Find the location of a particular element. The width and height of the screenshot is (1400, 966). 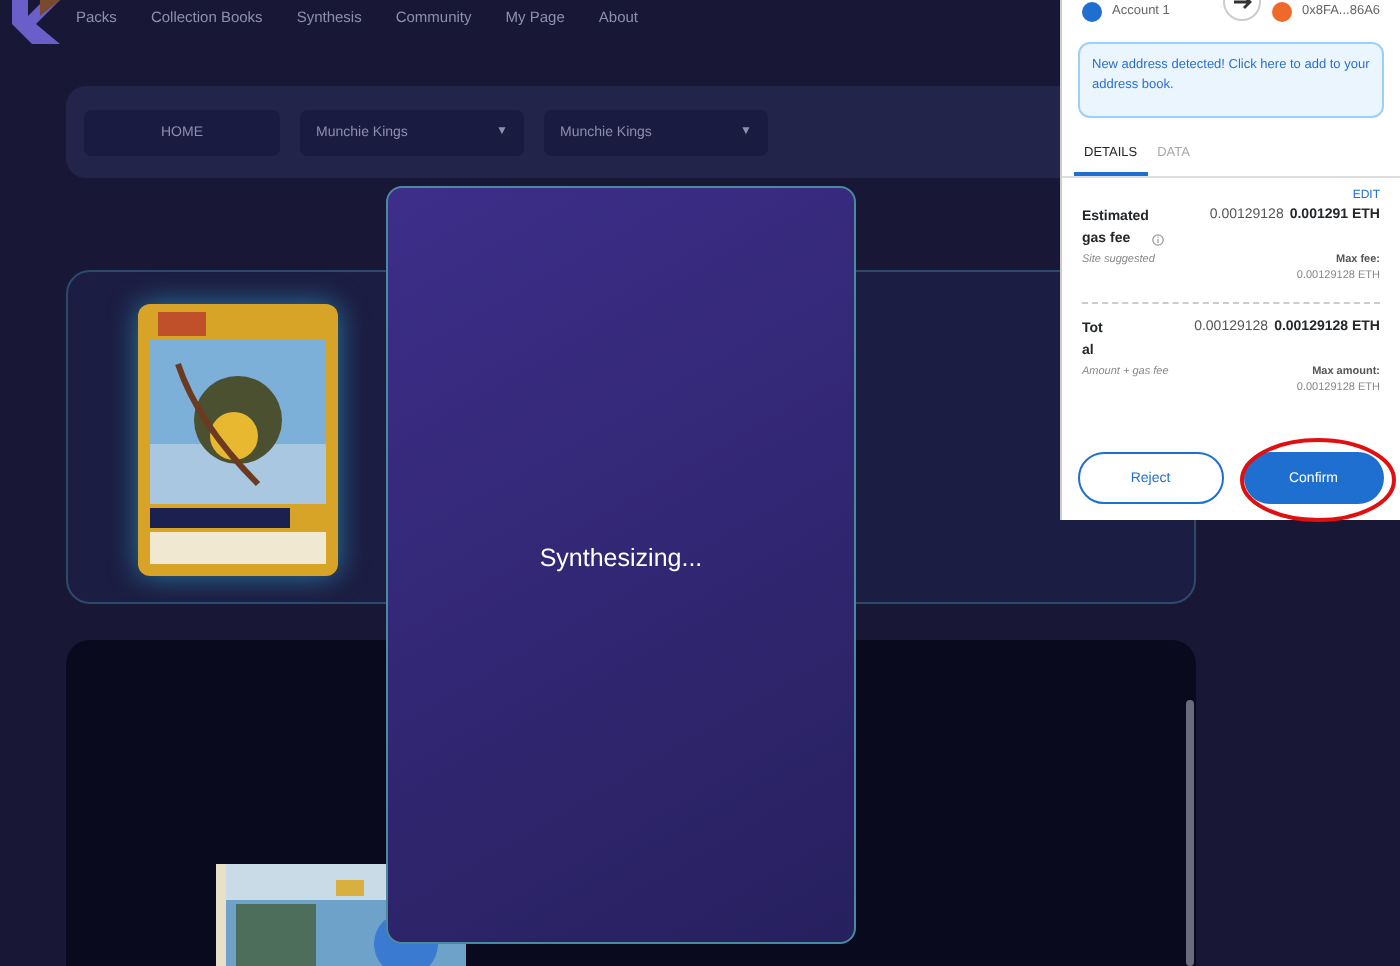

info-icon is located at coordinates (1158, 240).